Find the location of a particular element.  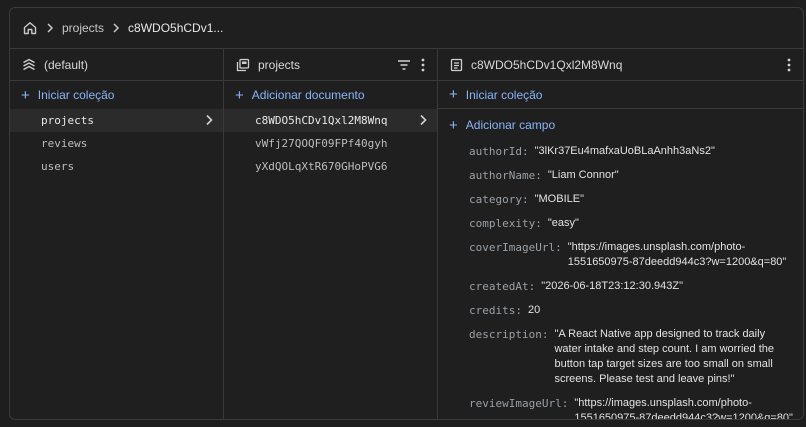

home-icon is located at coordinates (30, 28).